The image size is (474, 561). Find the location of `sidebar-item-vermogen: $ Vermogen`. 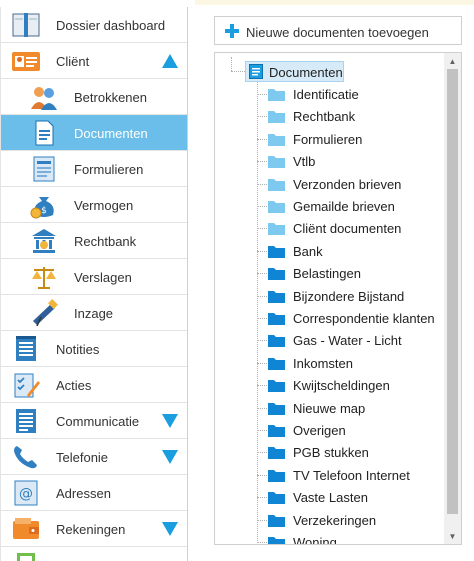

sidebar-item-vermogen: $ Vermogen is located at coordinates (94, 205).